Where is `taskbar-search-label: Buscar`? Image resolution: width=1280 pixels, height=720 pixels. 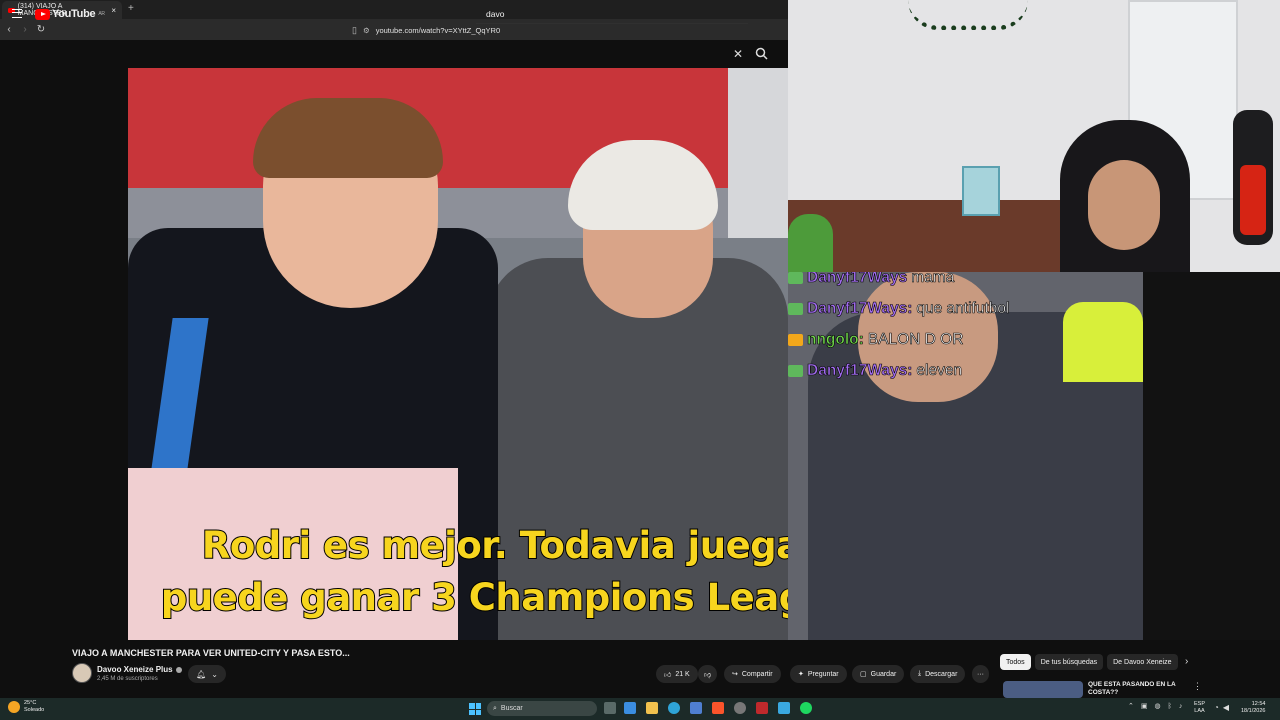 taskbar-search-label: Buscar is located at coordinates (511, 708).